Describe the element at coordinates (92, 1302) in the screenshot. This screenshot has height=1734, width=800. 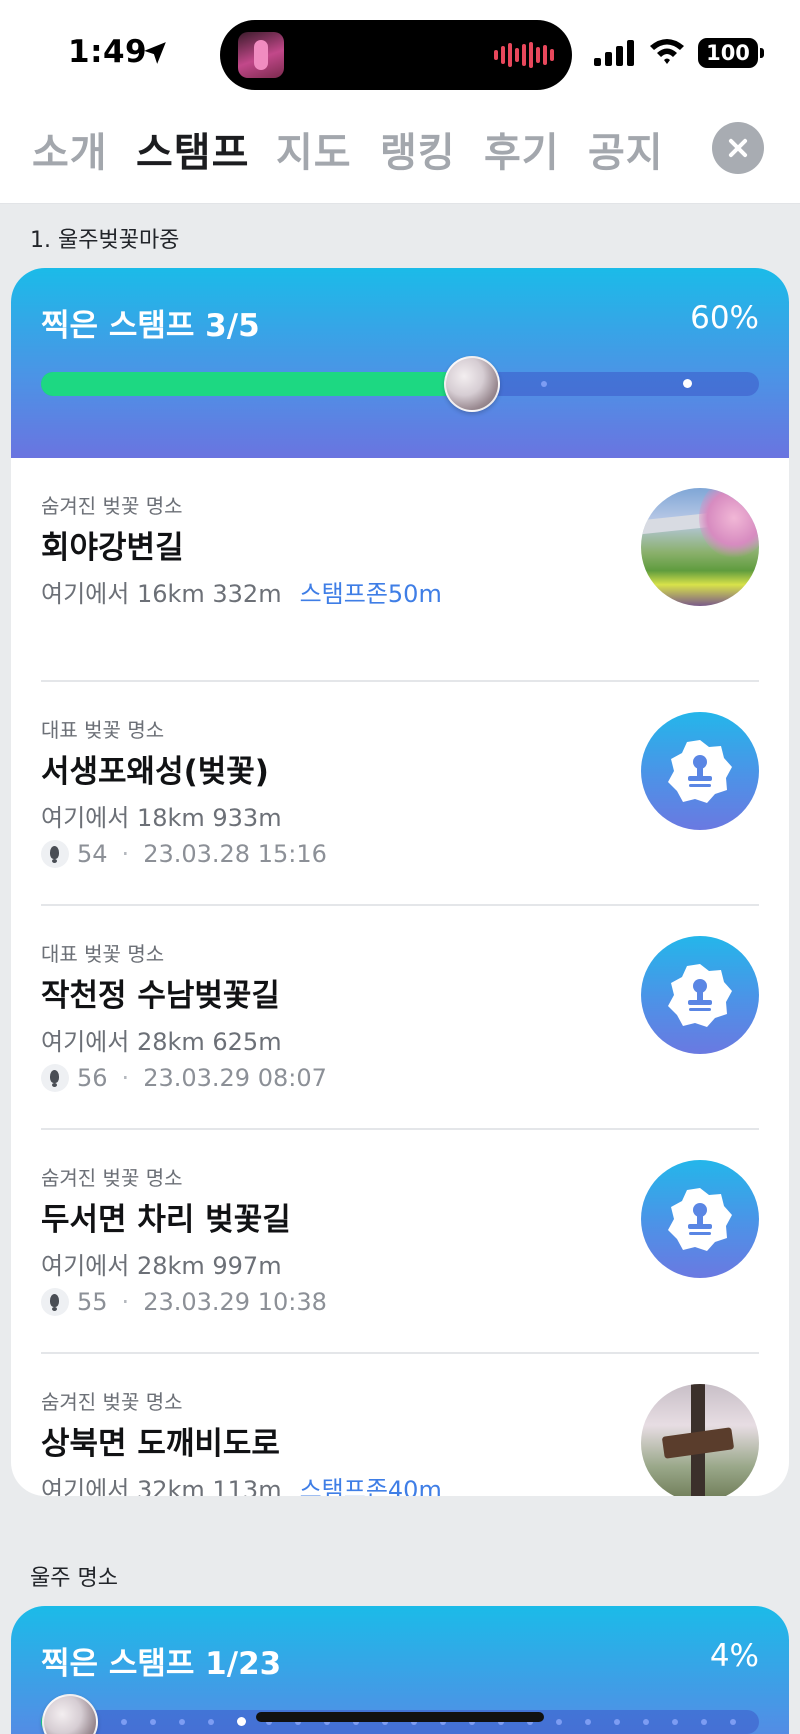
I see `step-count: 55` at that location.